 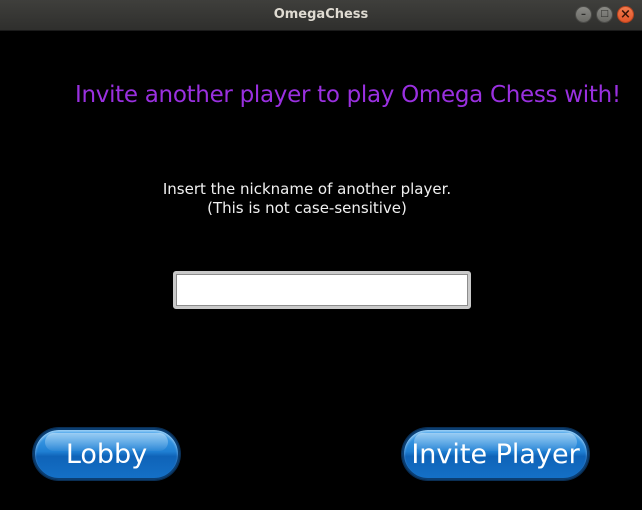 I want to click on instruction-line-1: Insert the nickname of another player., so click(x=307, y=189).